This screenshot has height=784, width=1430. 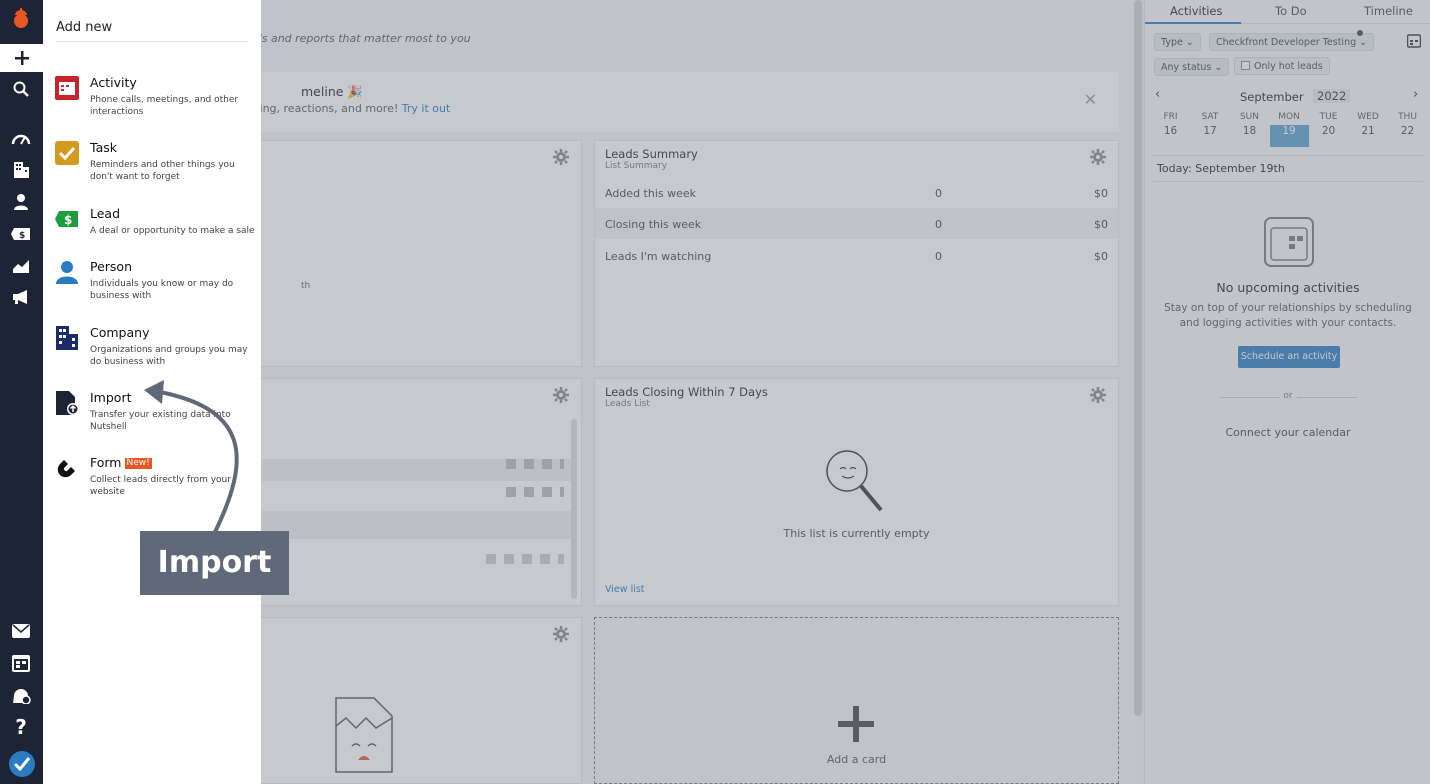 I want to click on hot-leads-checkbox, so click(x=1245, y=65).